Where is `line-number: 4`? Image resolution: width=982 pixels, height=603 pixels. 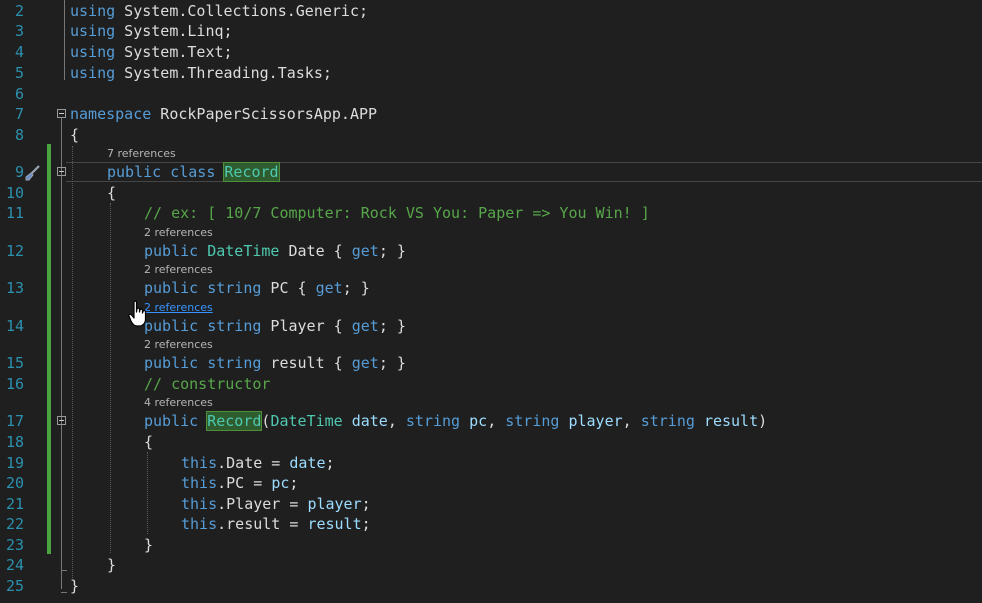 line-number: 4 is located at coordinates (19, 52).